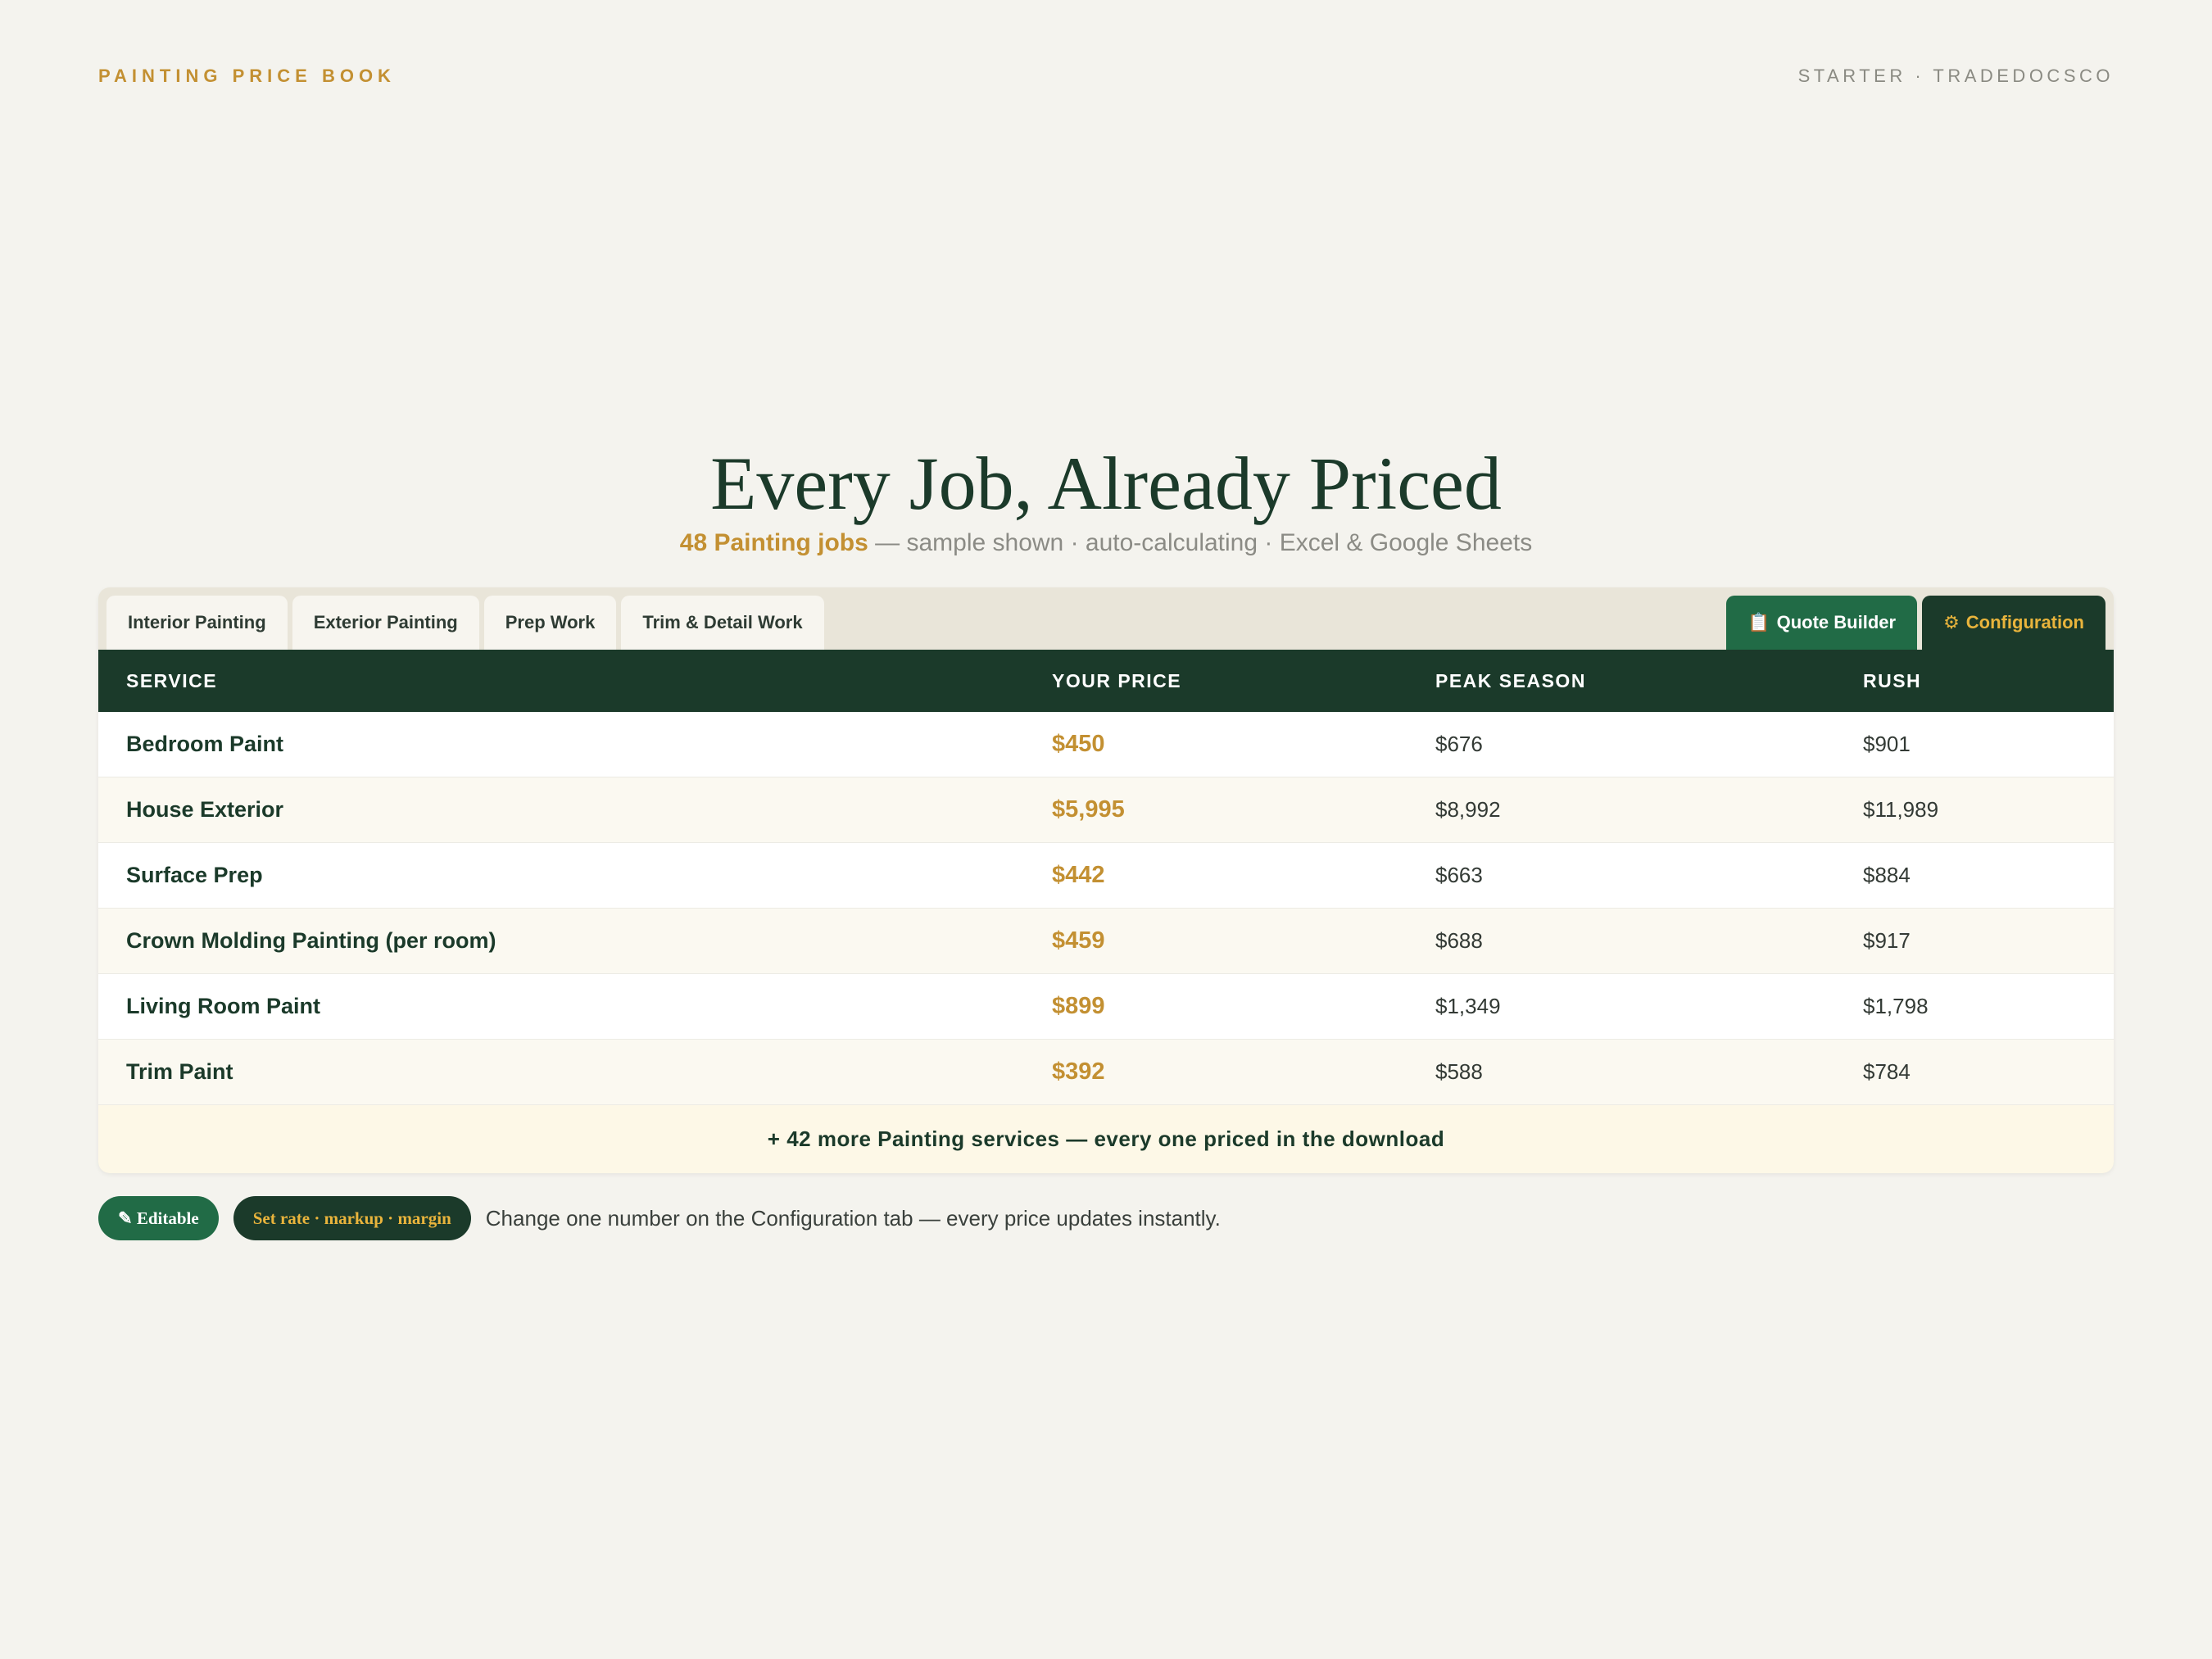  Describe the element at coordinates (1621, 941) in the screenshot. I see `peak-price: $688` at that location.